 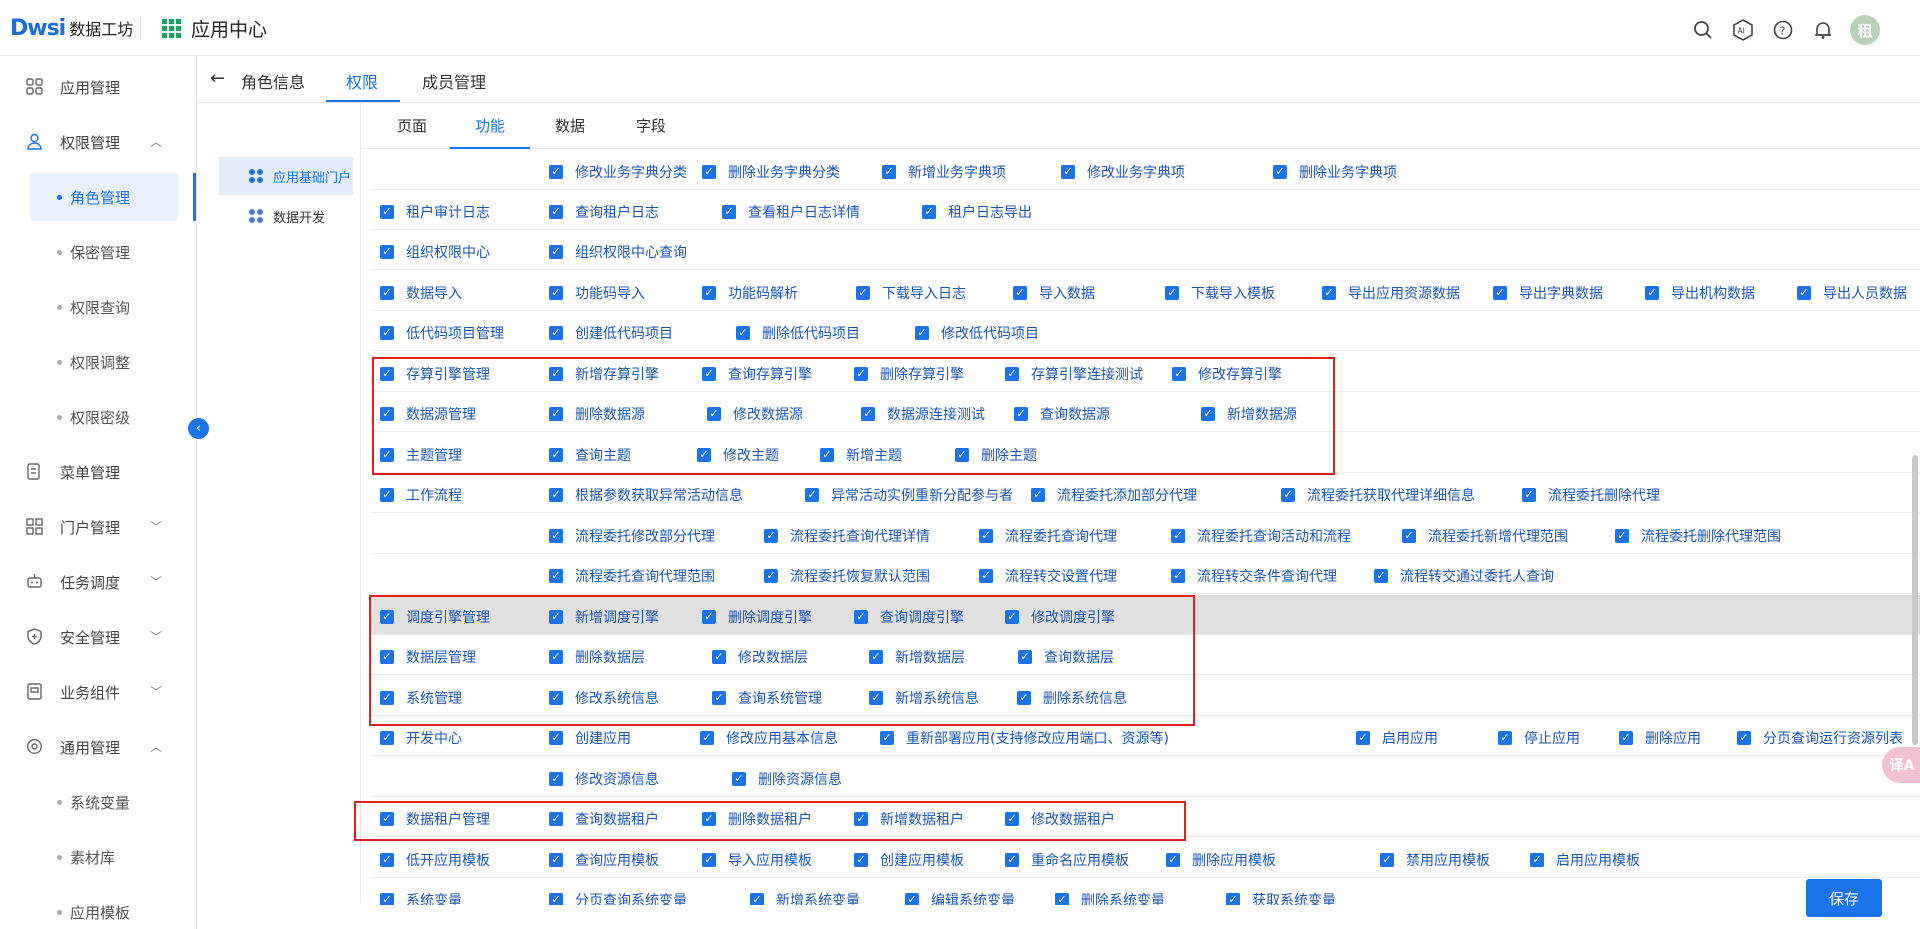 What do you see at coordinates (632, 536) in the screenshot?
I see `permission-checkbox: ✓ 流程委托修改部分代理` at bounding box center [632, 536].